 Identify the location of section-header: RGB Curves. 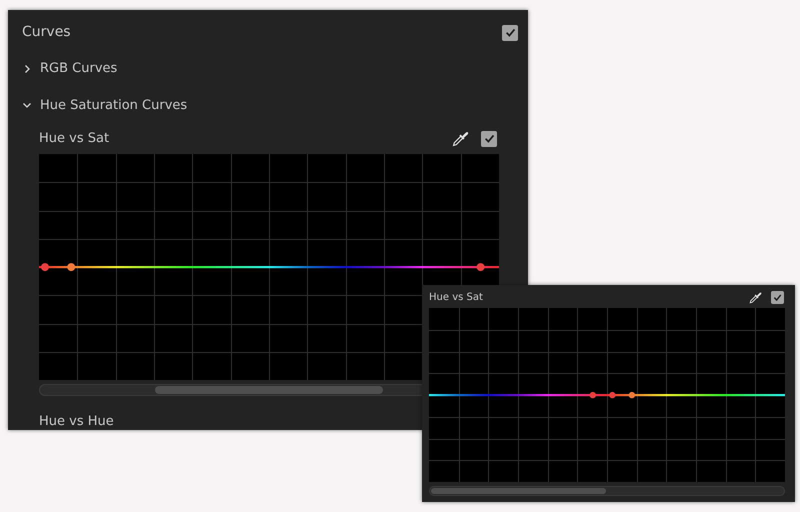
(70, 68).